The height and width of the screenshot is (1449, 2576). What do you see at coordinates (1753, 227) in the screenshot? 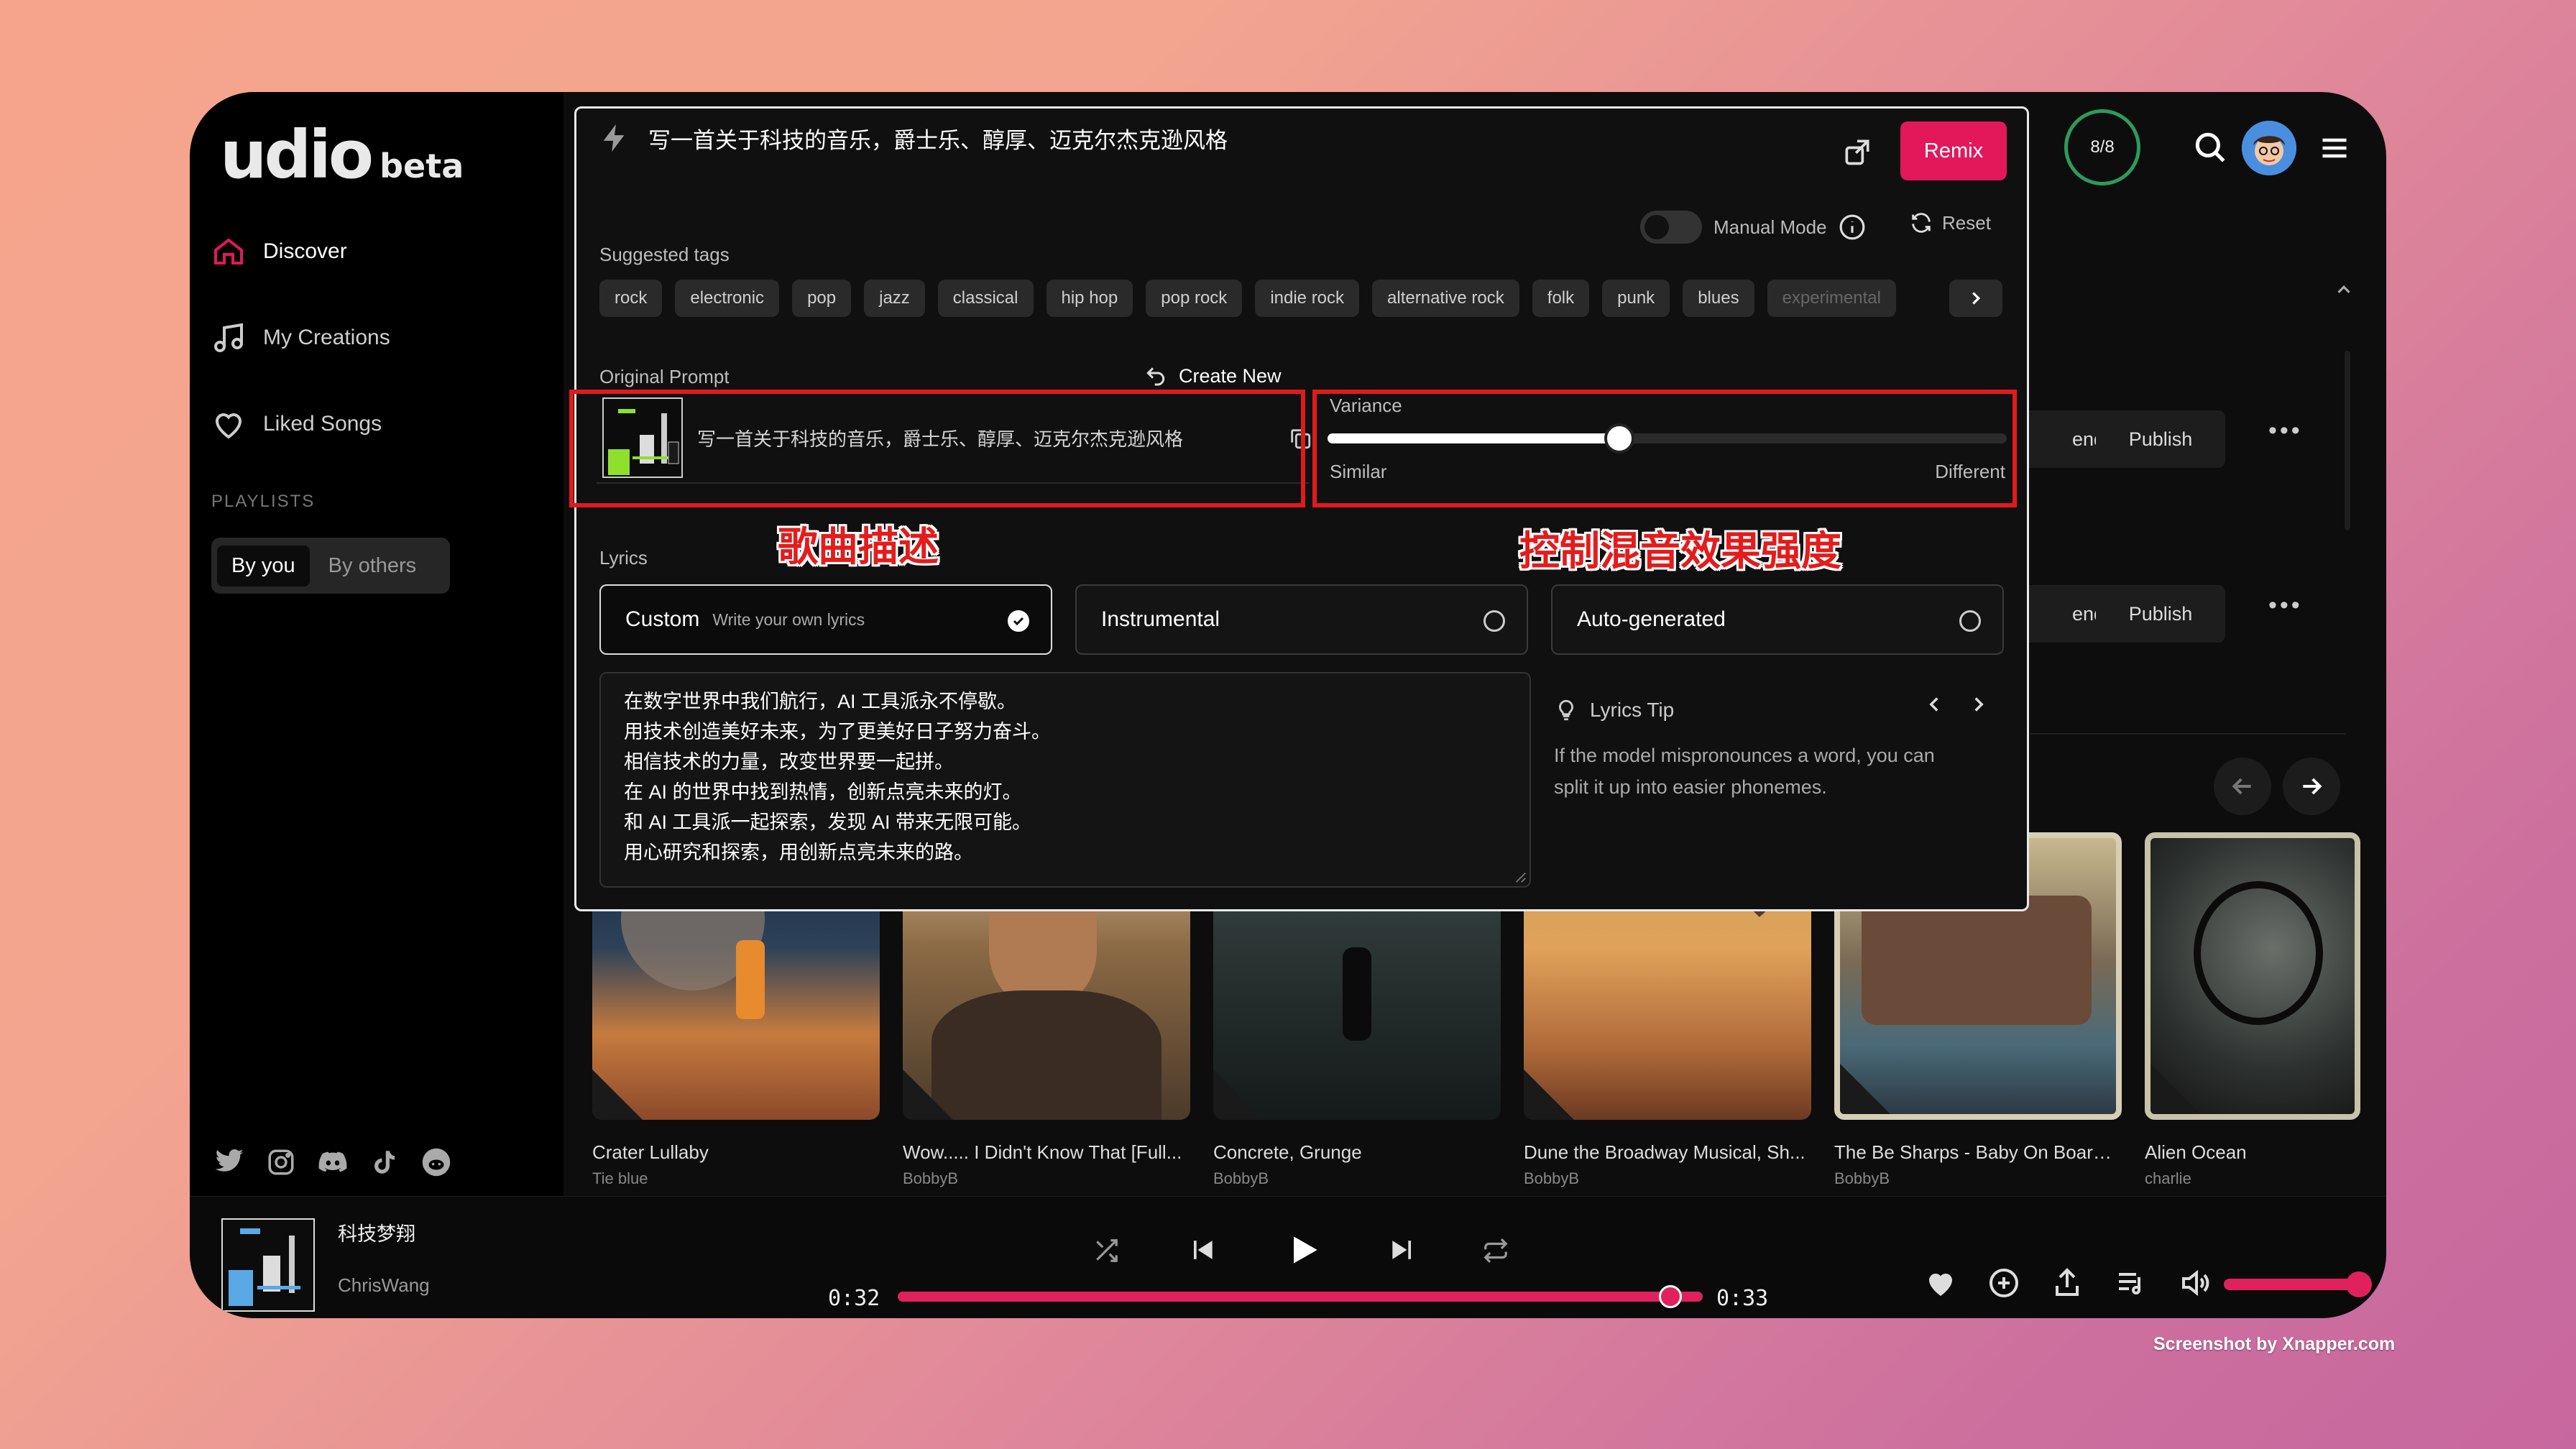
I see `manual-mode-toggle: Manual Mode` at bounding box center [1753, 227].